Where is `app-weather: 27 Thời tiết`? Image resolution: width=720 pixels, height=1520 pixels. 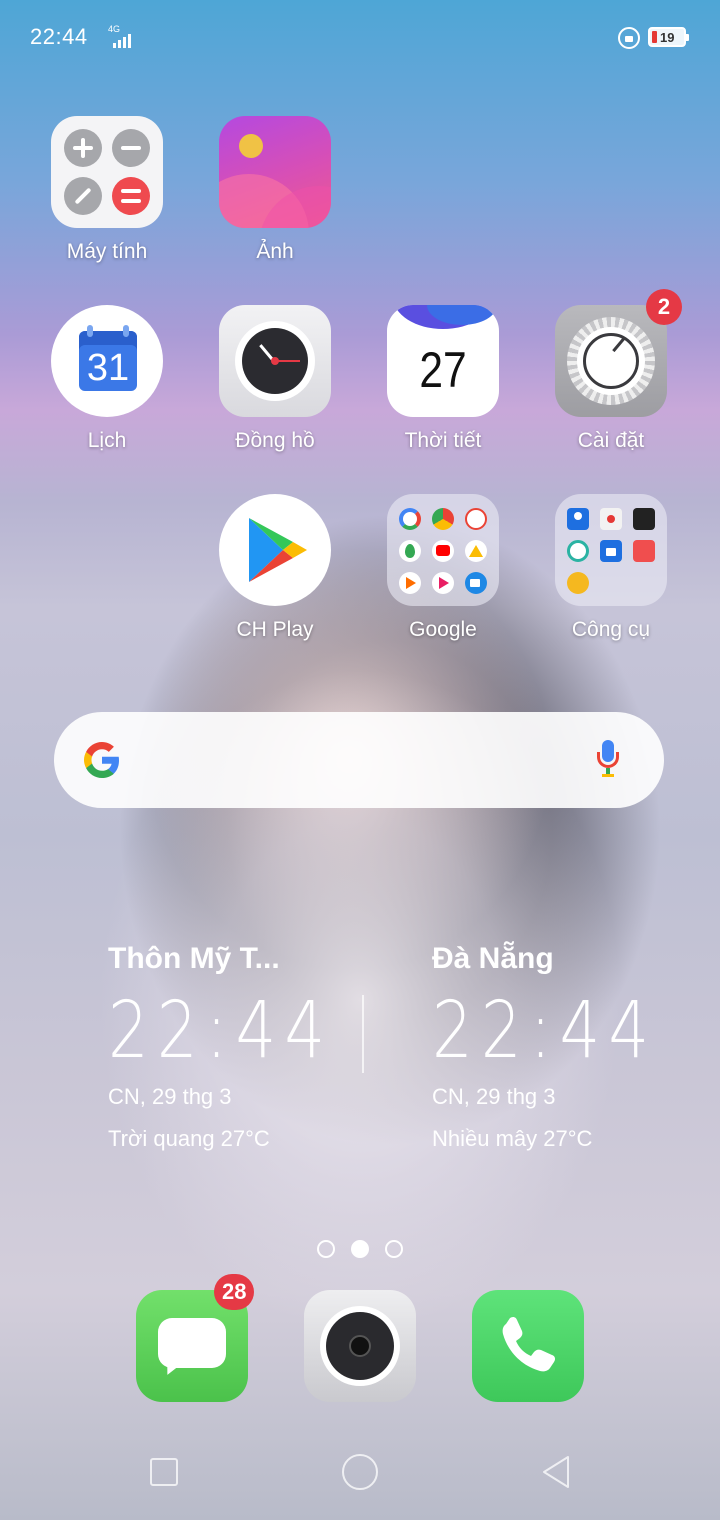
app-weather: 27 Thời tiết is located at coordinates (443, 379).